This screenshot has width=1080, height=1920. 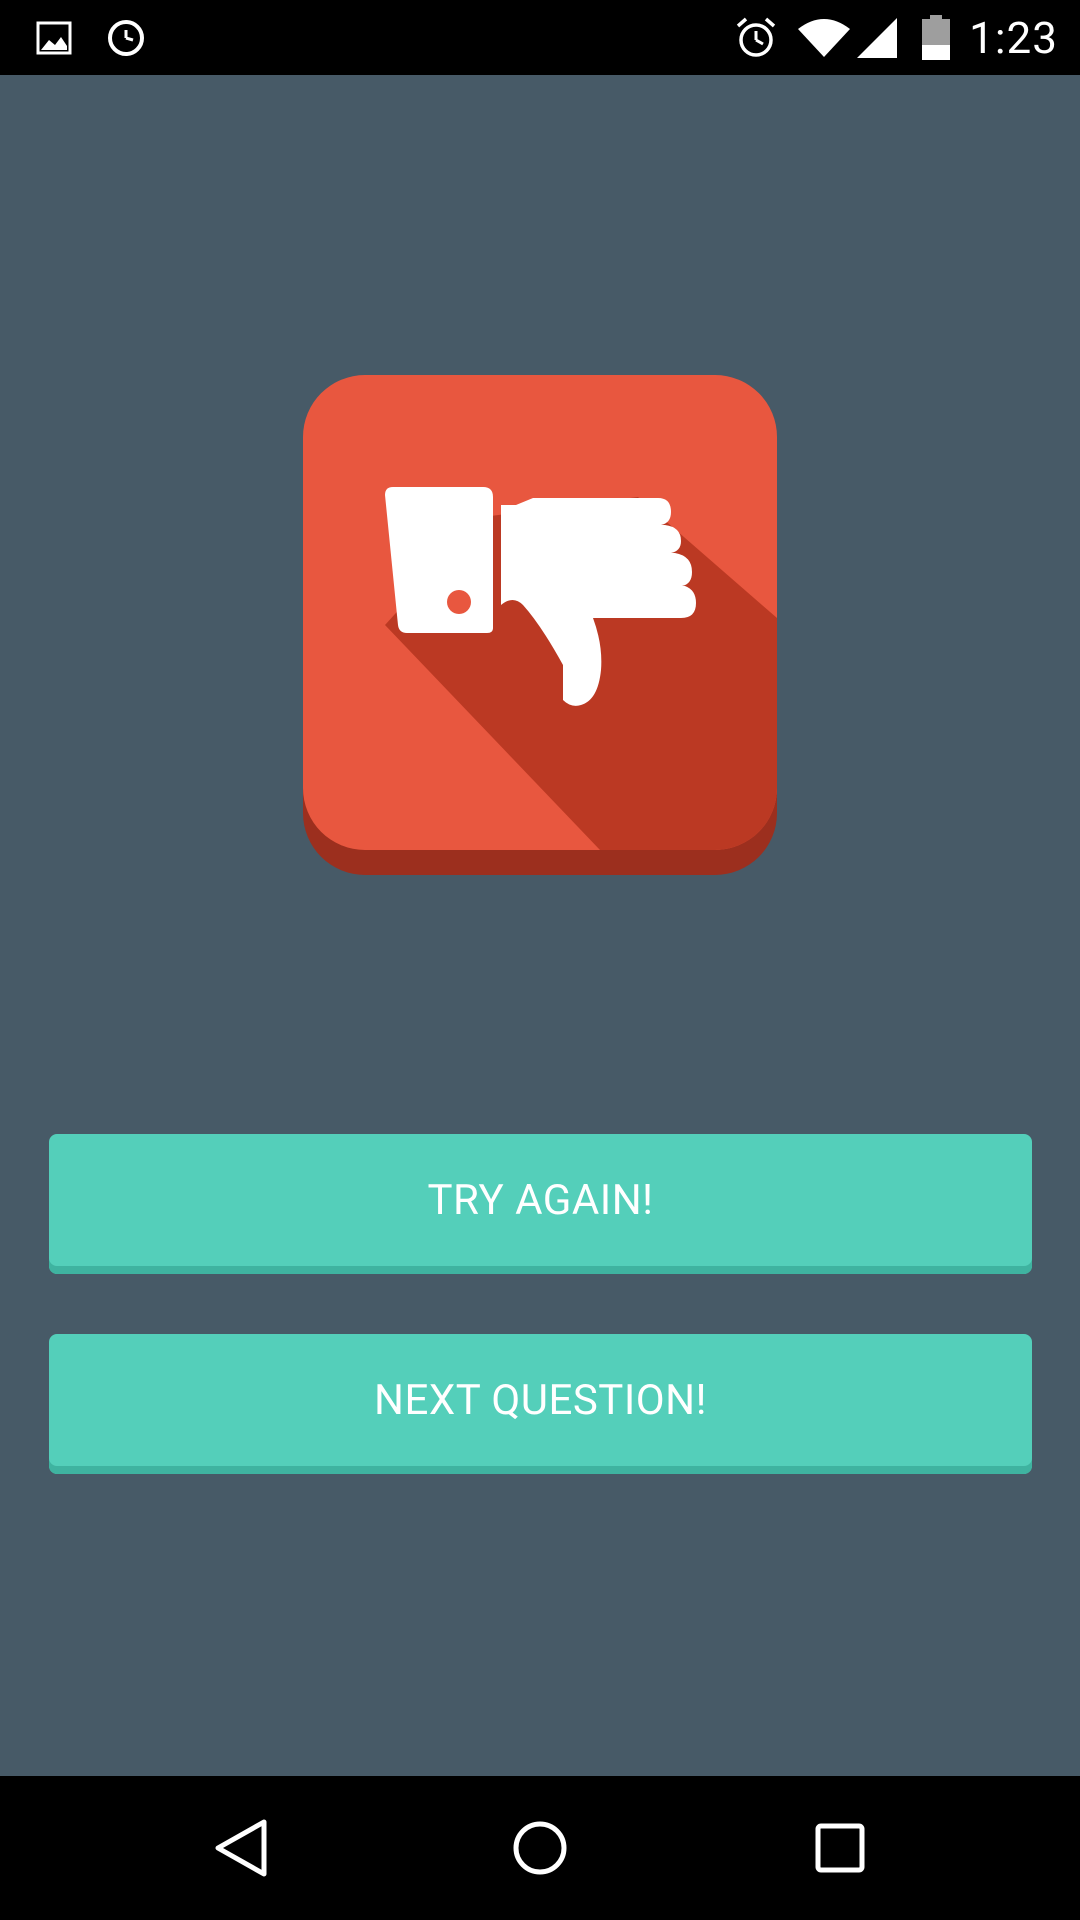 I want to click on status-bar: 1:23, so click(x=540, y=37).